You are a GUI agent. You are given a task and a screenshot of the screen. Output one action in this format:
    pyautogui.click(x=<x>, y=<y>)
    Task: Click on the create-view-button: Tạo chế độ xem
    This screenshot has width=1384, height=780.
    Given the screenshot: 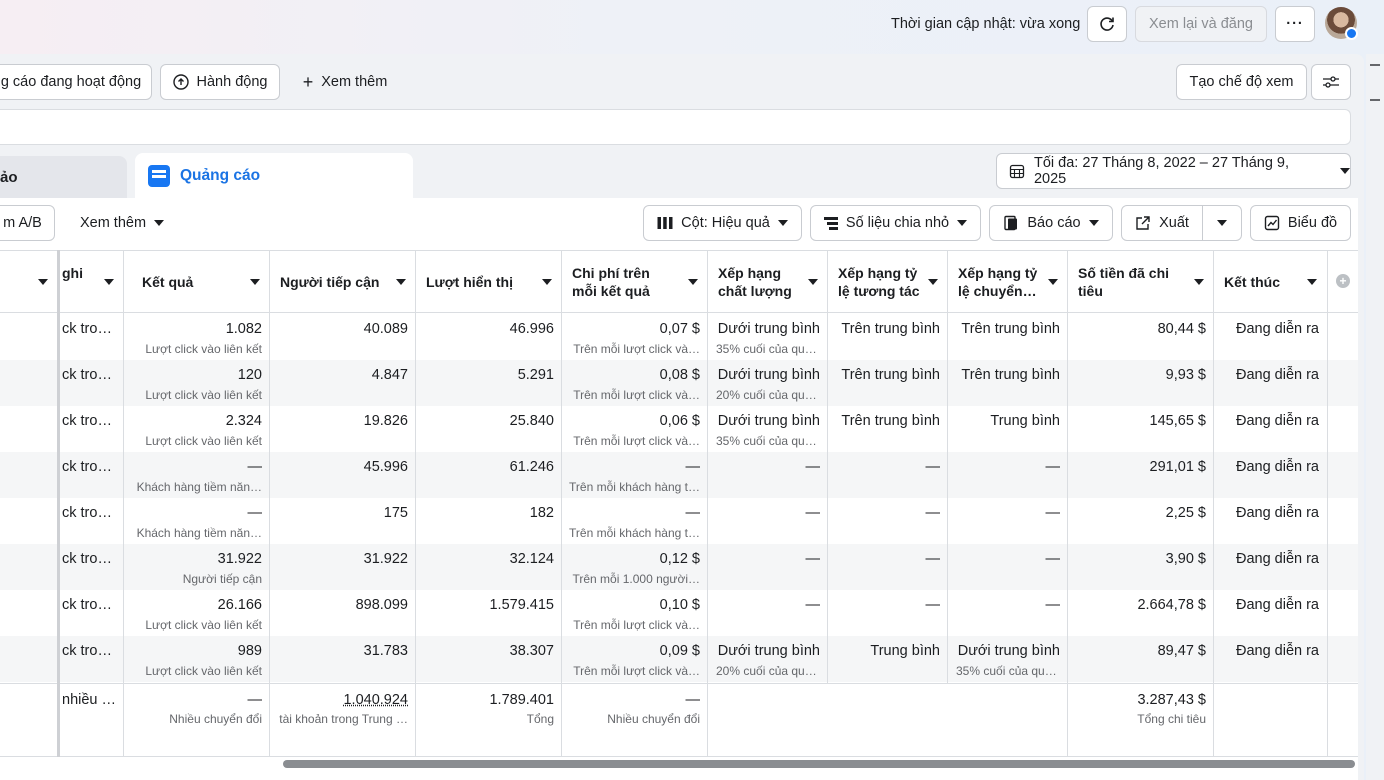 What is the action you would take?
    pyautogui.click(x=1241, y=82)
    